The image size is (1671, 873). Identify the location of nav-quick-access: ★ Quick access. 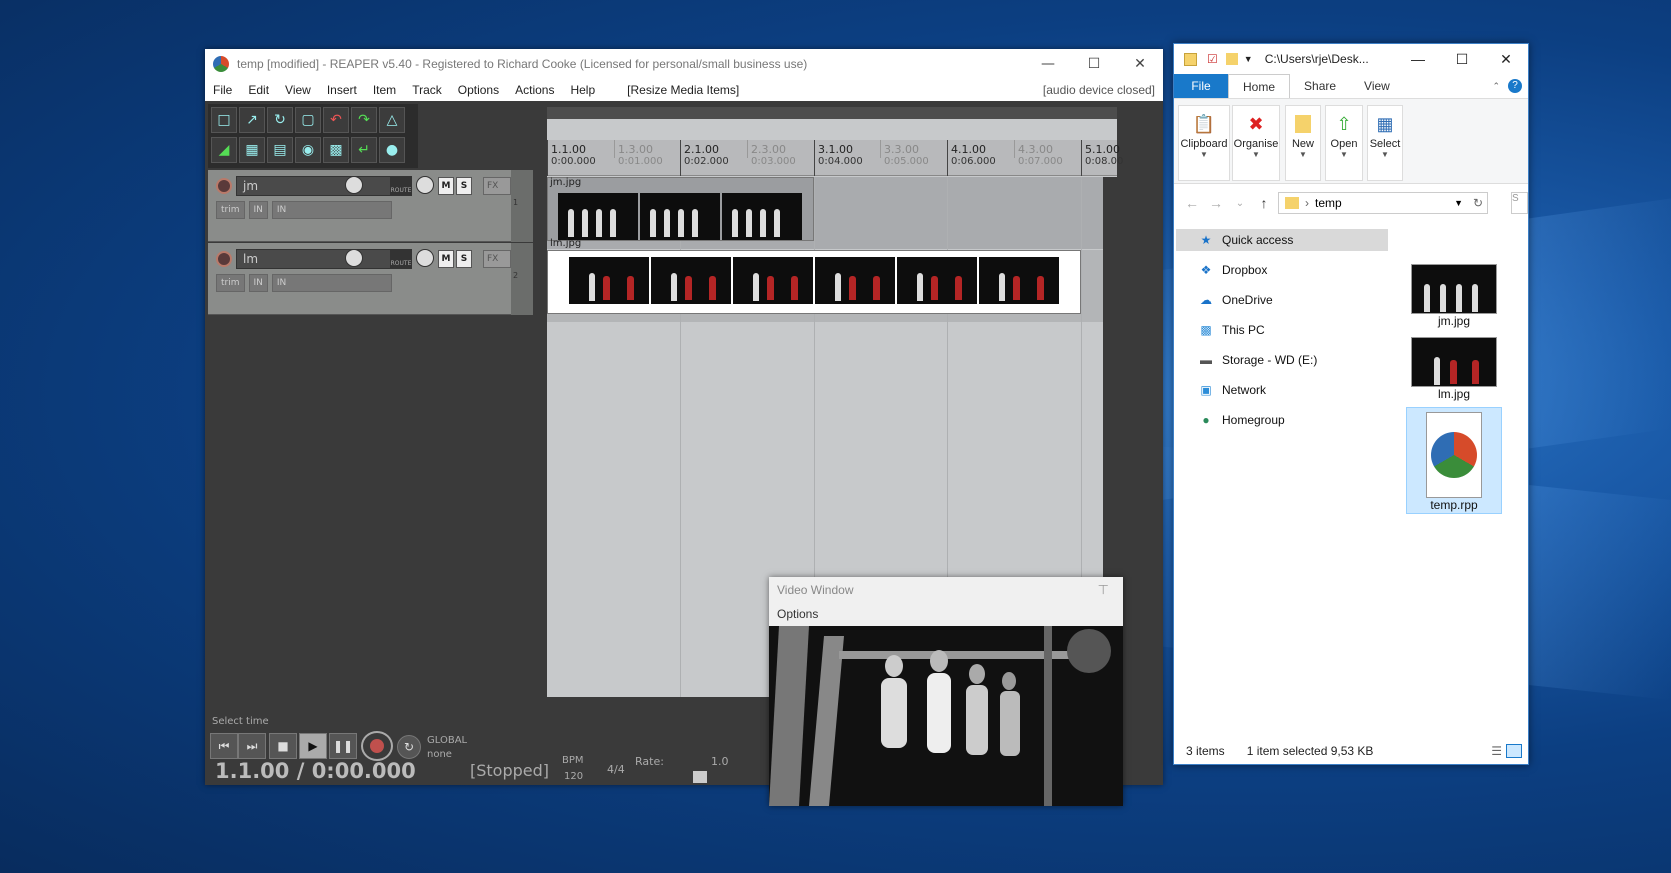
(1282, 240).